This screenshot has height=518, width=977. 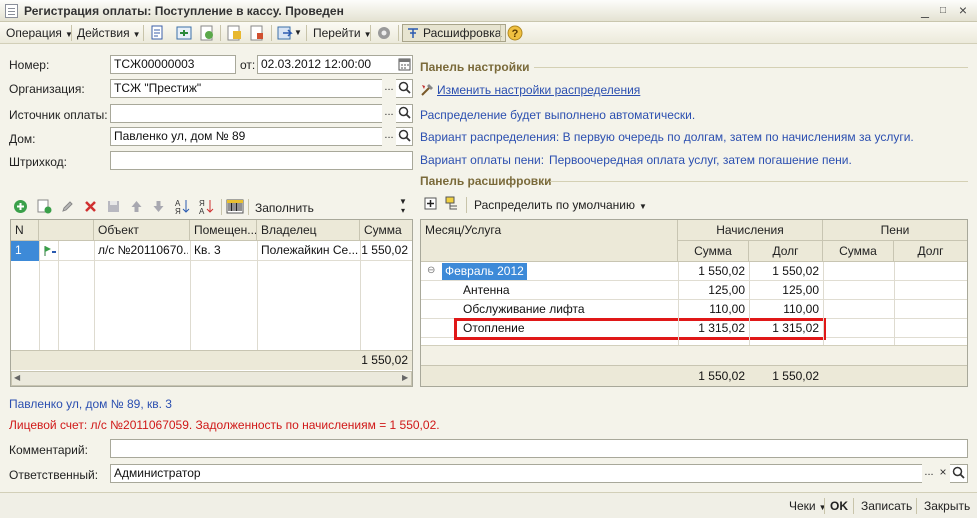 What do you see at coordinates (726, 290) in the screenshot?
I see `service-sum: 125,00` at bounding box center [726, 290].